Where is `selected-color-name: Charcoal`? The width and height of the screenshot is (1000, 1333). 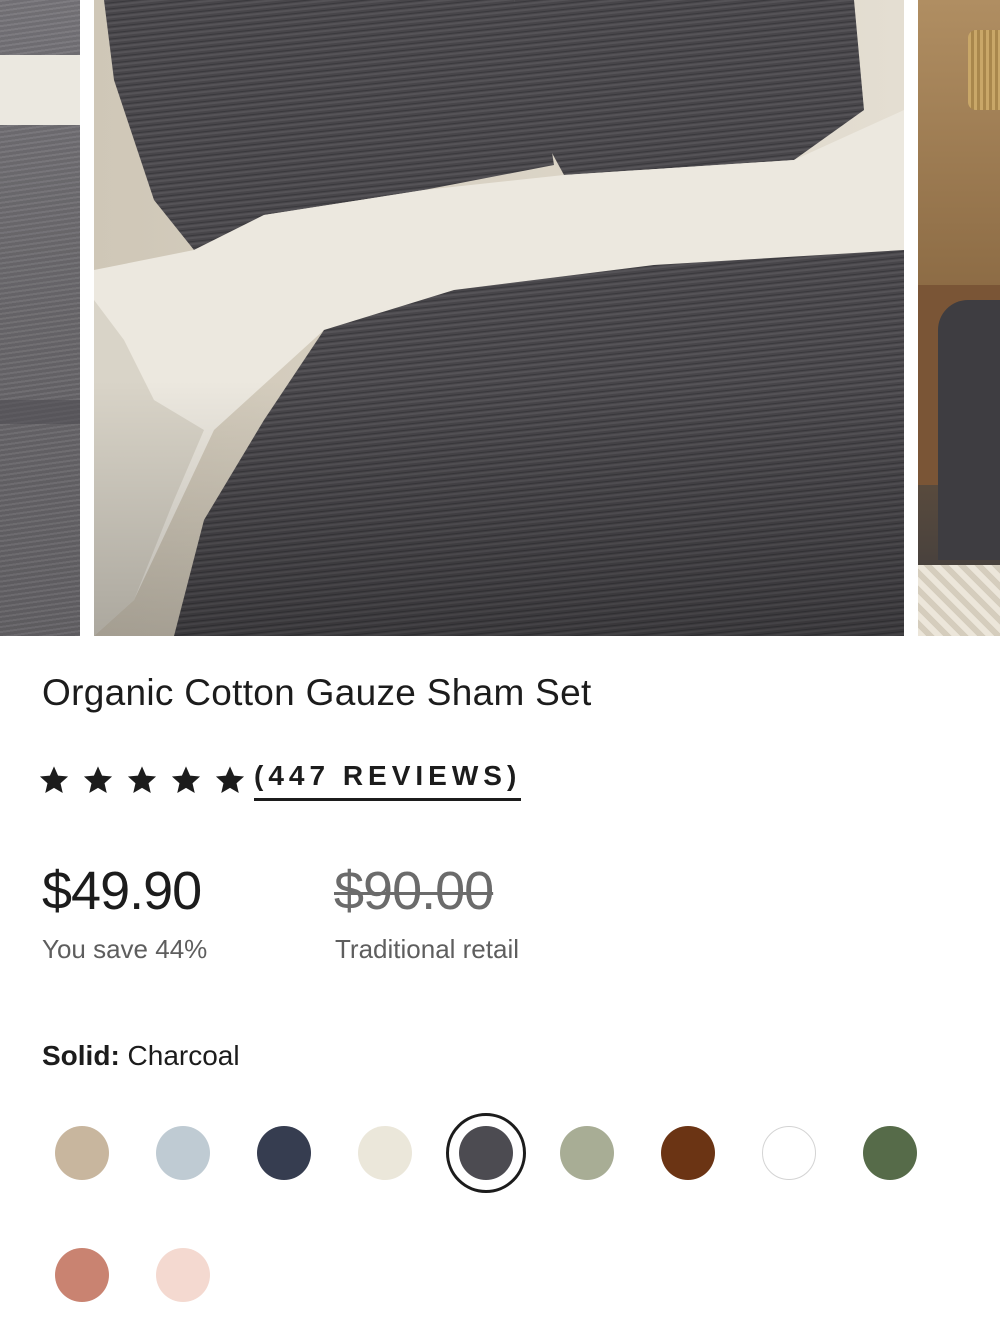 selected-color-name: Charcoal is located at coordinates (183, 1055).